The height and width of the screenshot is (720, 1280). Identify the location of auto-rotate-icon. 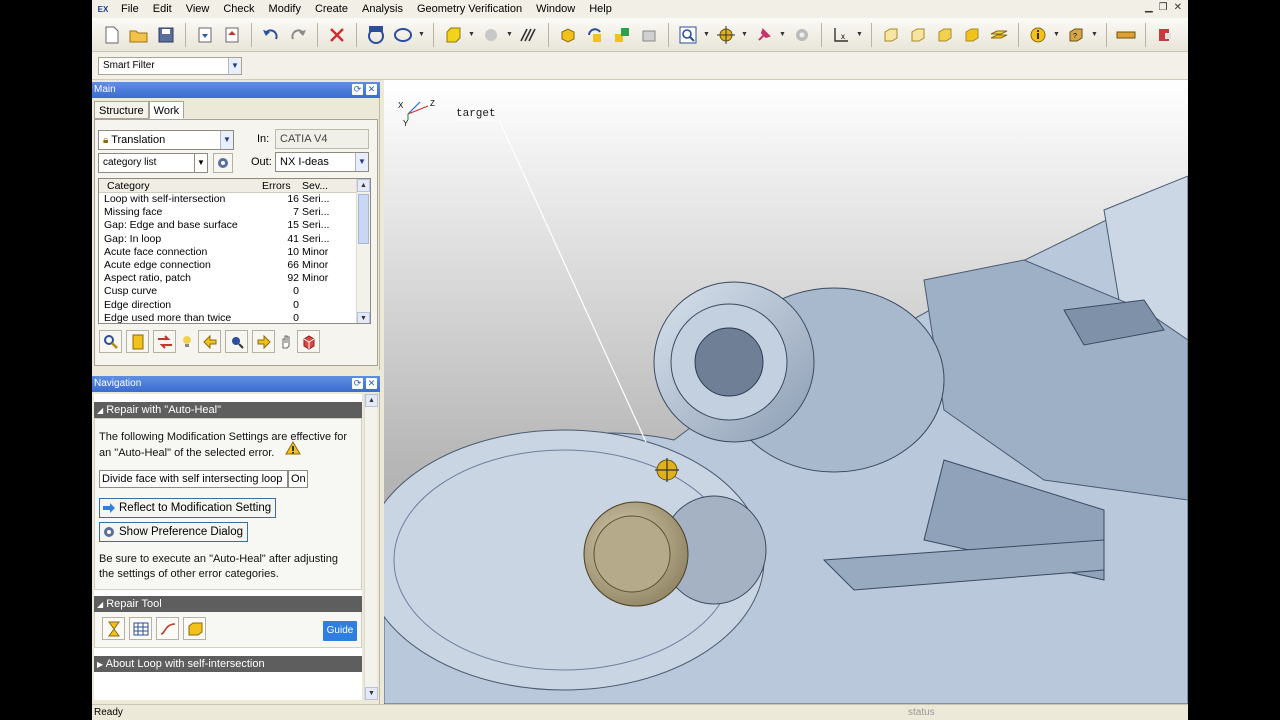
(376, 35).